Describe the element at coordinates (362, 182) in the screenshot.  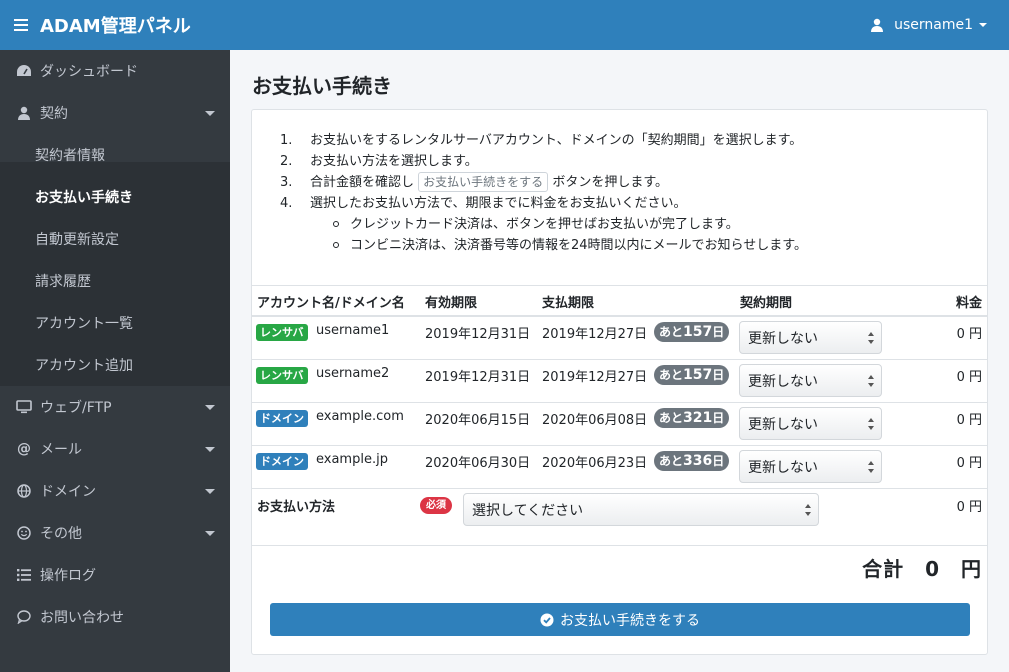
I see `step-text: 合計金額を確認し` at that location.